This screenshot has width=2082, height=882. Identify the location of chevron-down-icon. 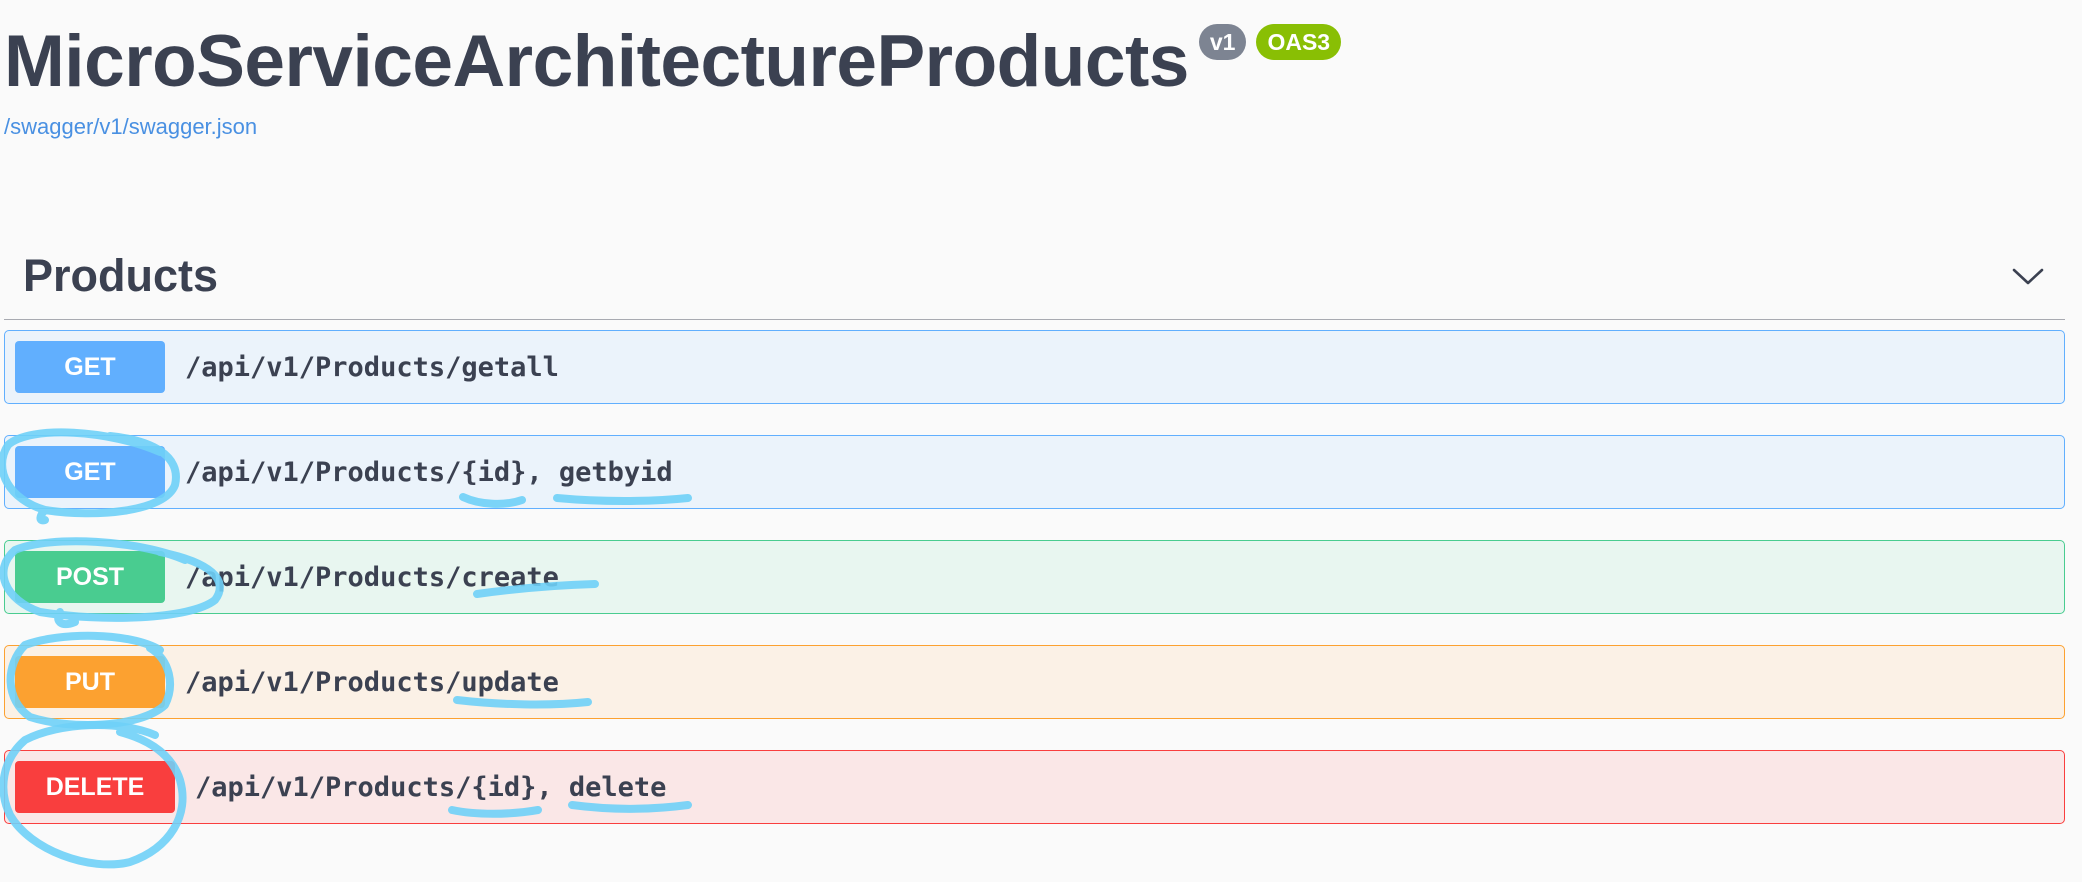
(2028, 276).